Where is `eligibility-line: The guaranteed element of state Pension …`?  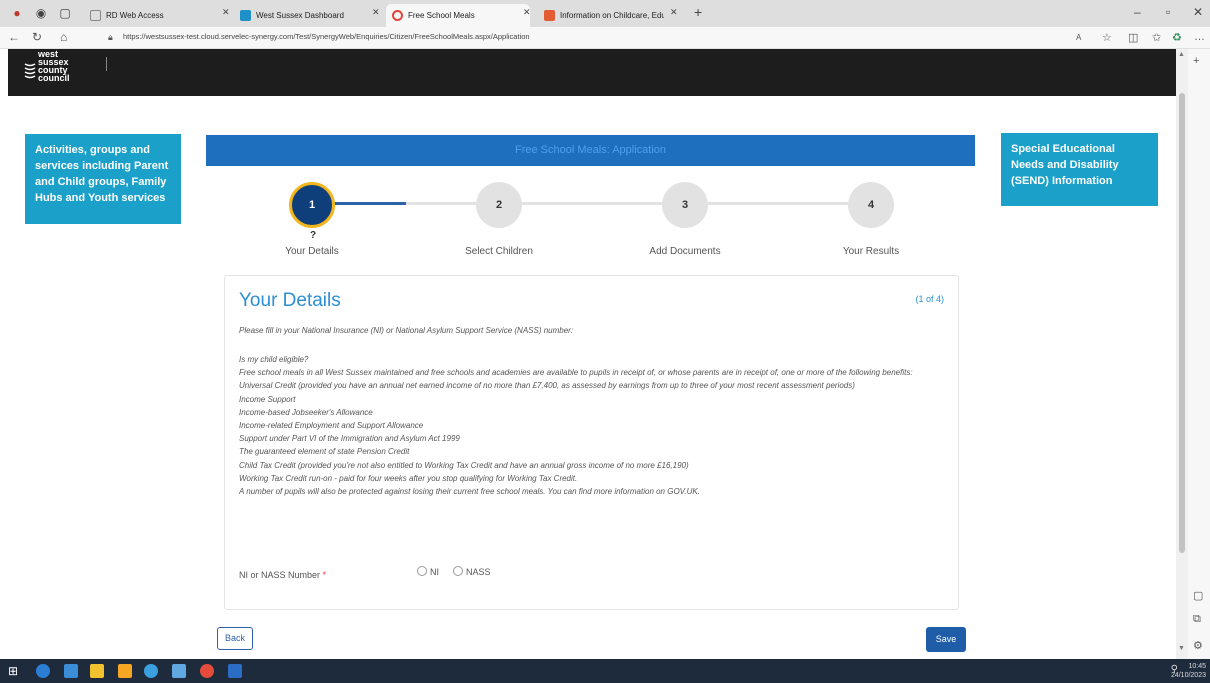
eligibility-line: The guaranteed element of state Pension … is located at coordinates (324, 452).